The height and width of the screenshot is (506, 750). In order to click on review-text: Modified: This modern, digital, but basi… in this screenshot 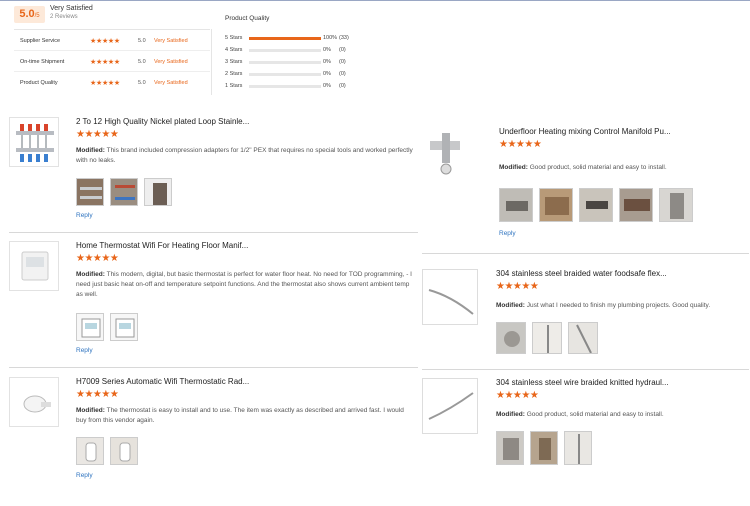, I will do `click(244, 284)`.